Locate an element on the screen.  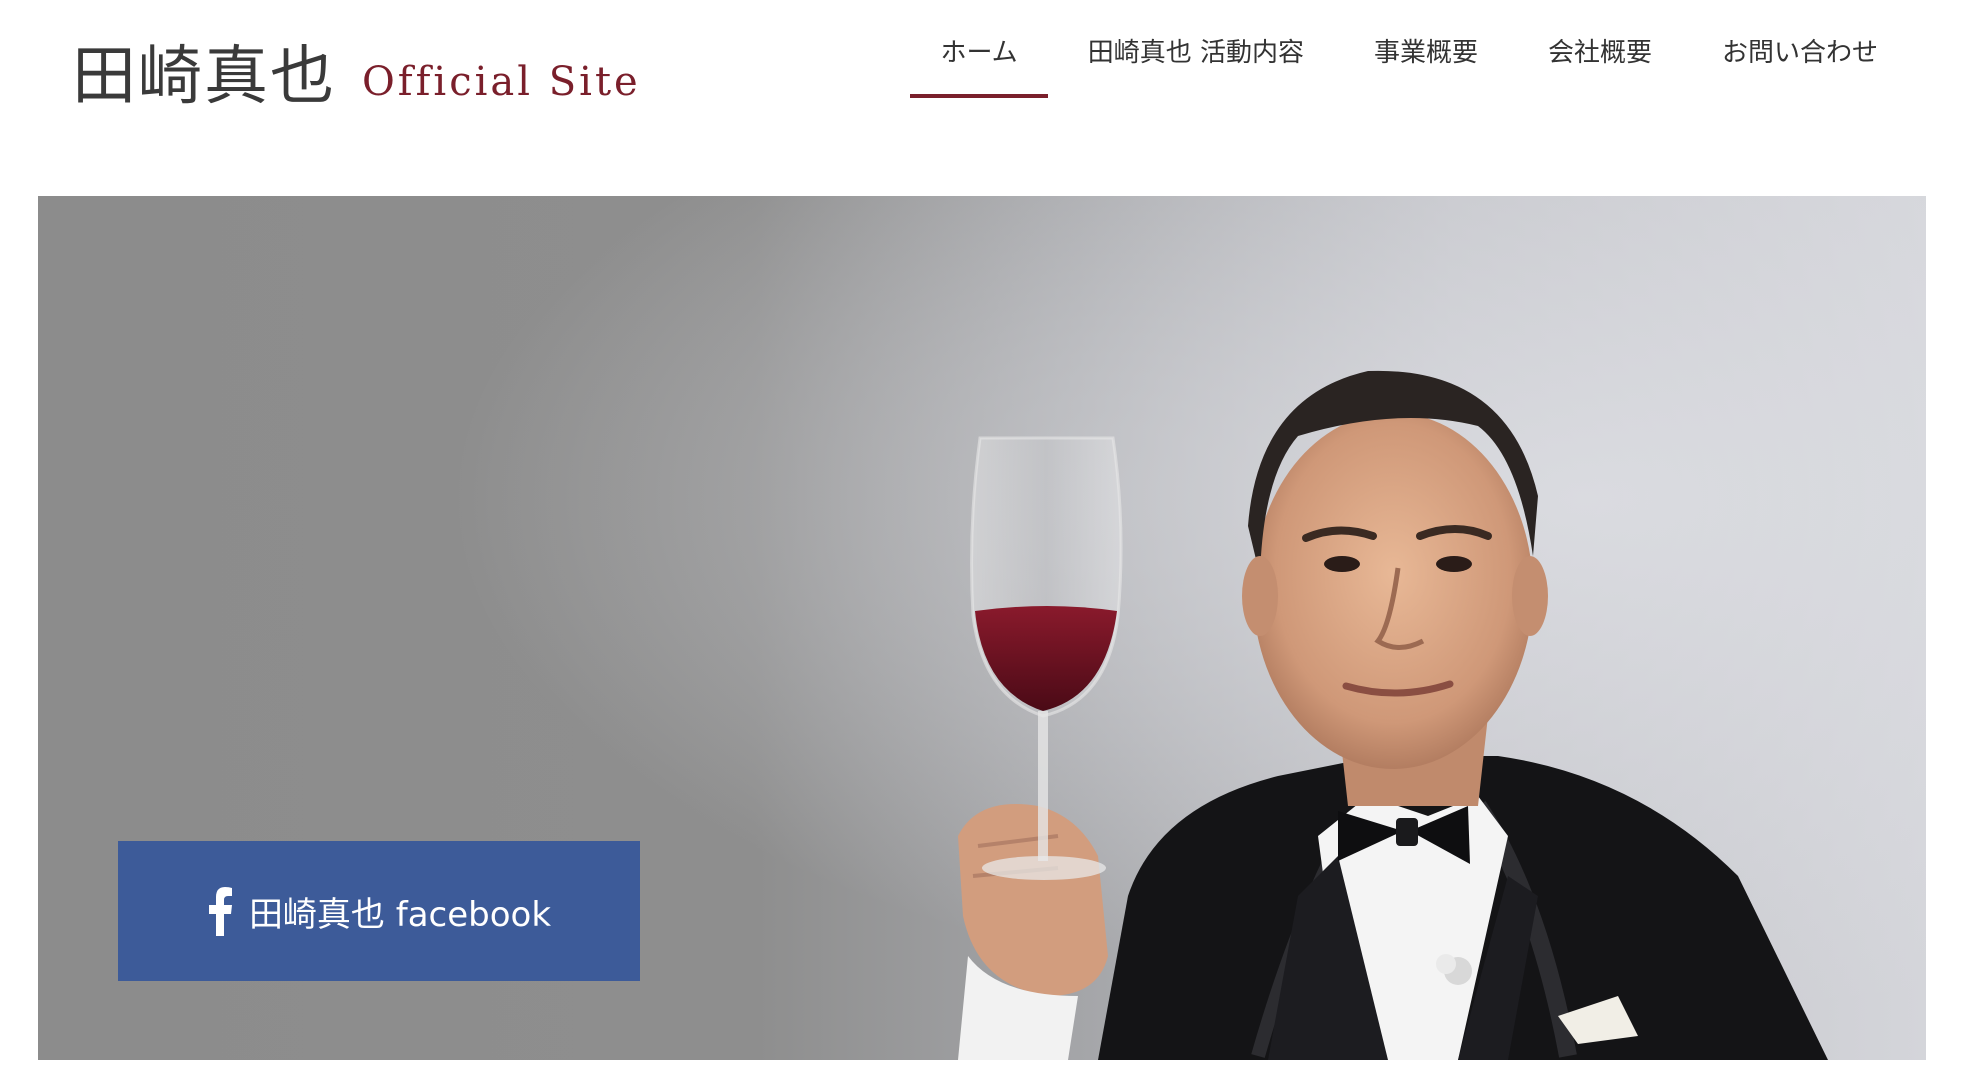
facebook-icon is located at coordinates (220, 911).